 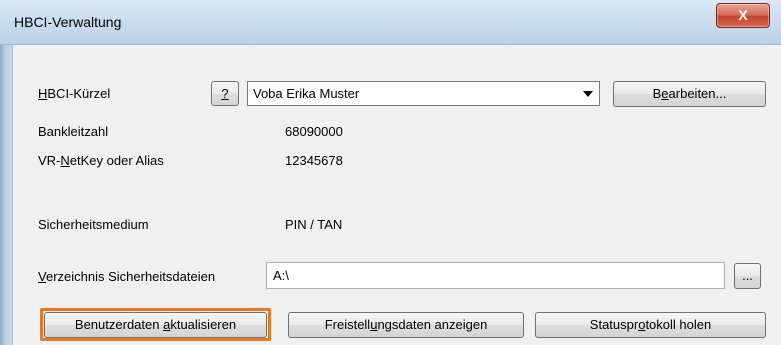 What do you see at coordinates (314, 160) in the screenshot?
I see `netkey-value: 12345678` at bounding box center [314, 160].